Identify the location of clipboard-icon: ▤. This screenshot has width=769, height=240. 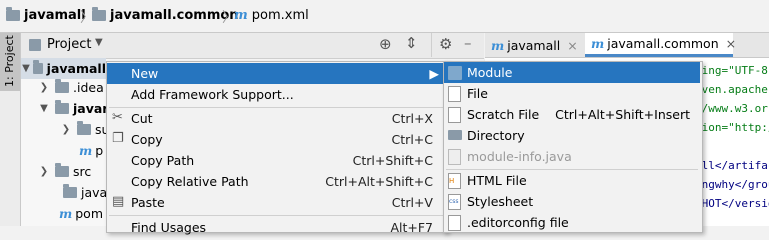
(118, 201).